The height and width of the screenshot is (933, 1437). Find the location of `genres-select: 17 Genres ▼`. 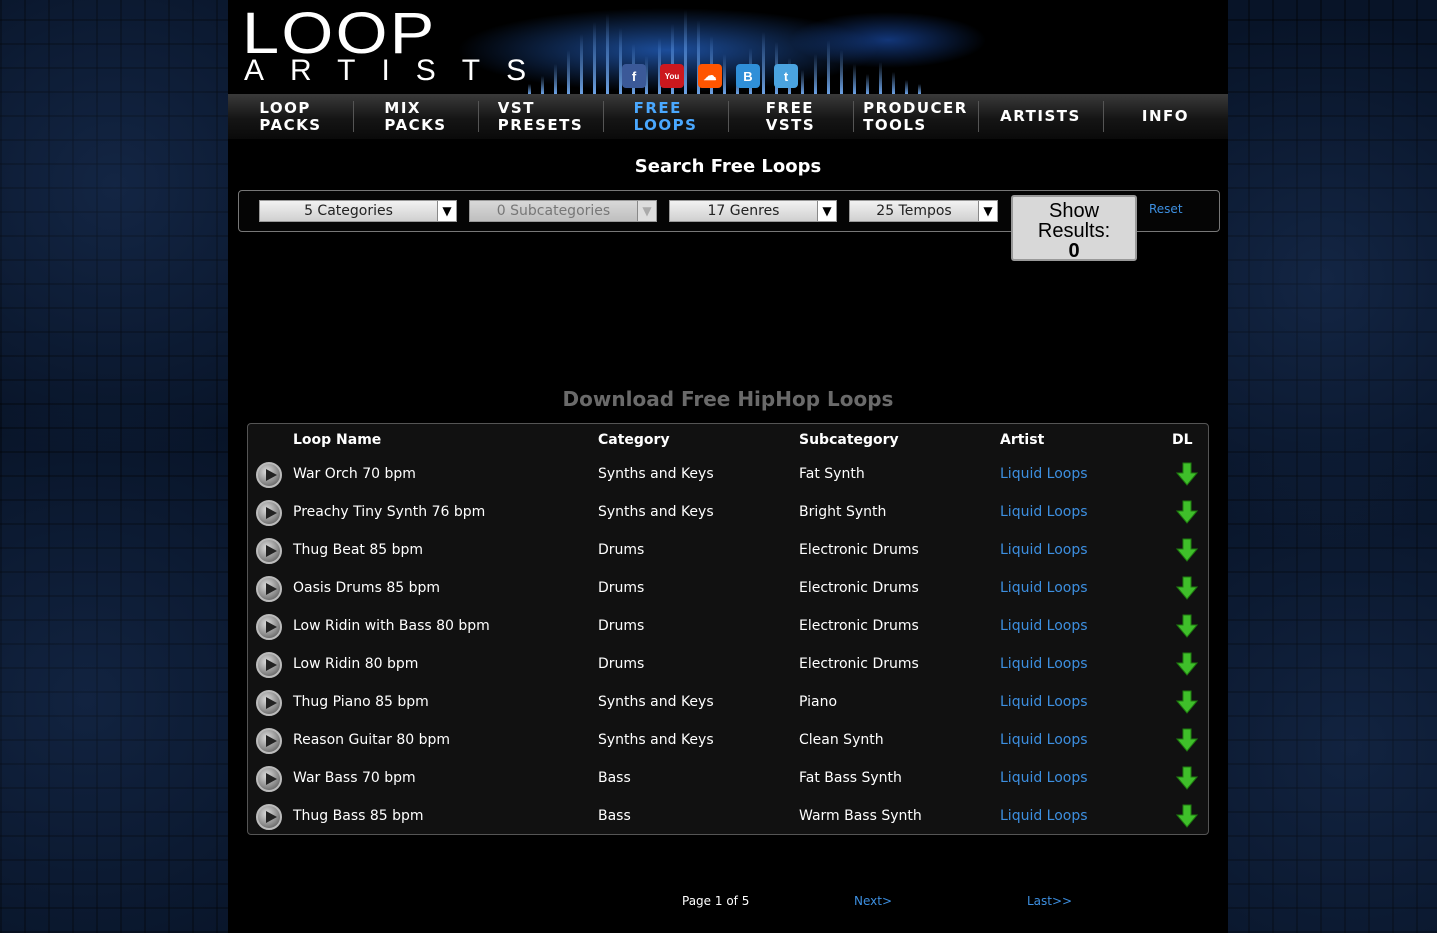

genres-select: 17 Genres ▼ is located at coordinates (753, 211).